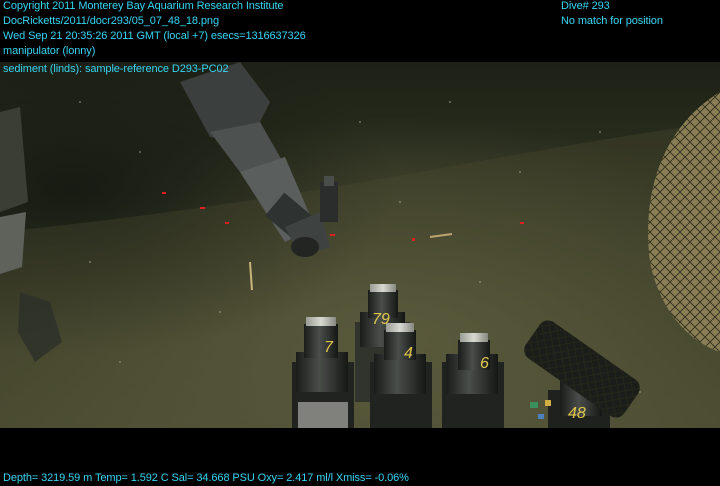 The image size is (720, 486). I want to click on tube-label: 4, so click(408, 353).